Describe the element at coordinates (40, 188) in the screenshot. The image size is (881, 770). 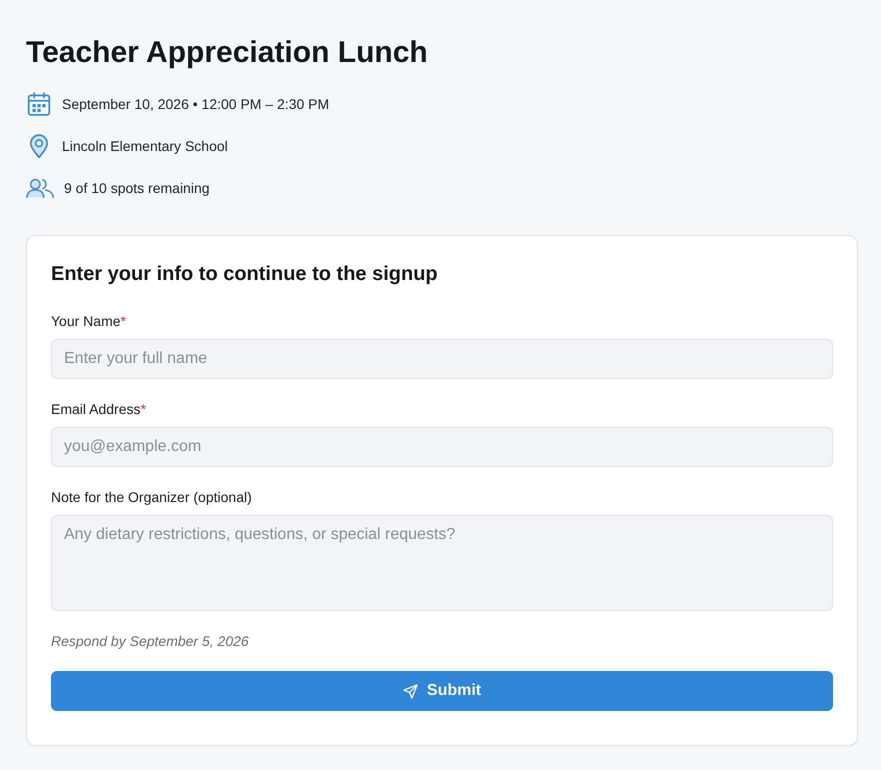
I see `people-icon` at that location.